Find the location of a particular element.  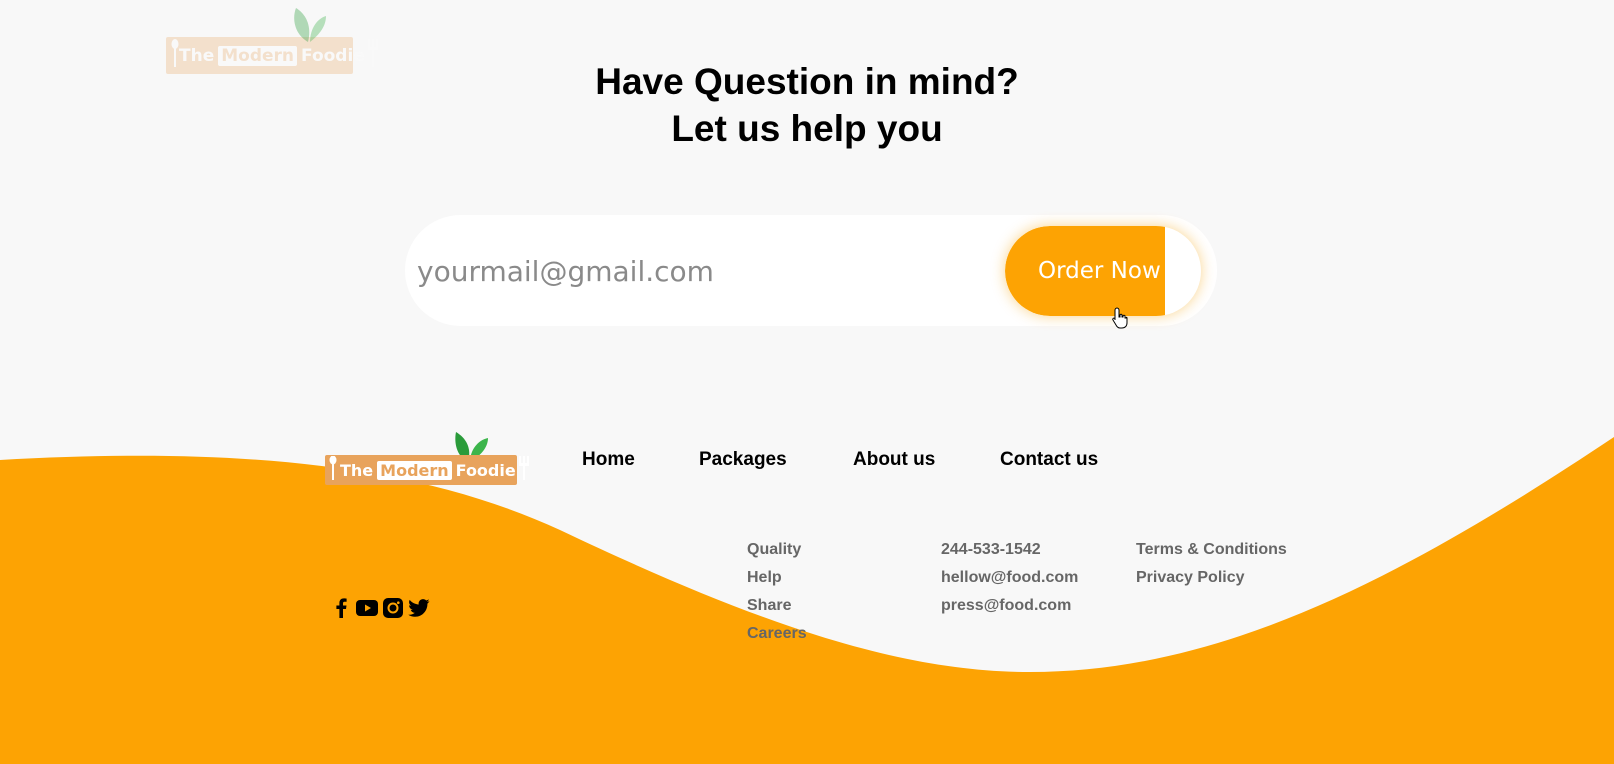

footer-email-hello: hellow@food.com is located at coordinates (1009, 578).